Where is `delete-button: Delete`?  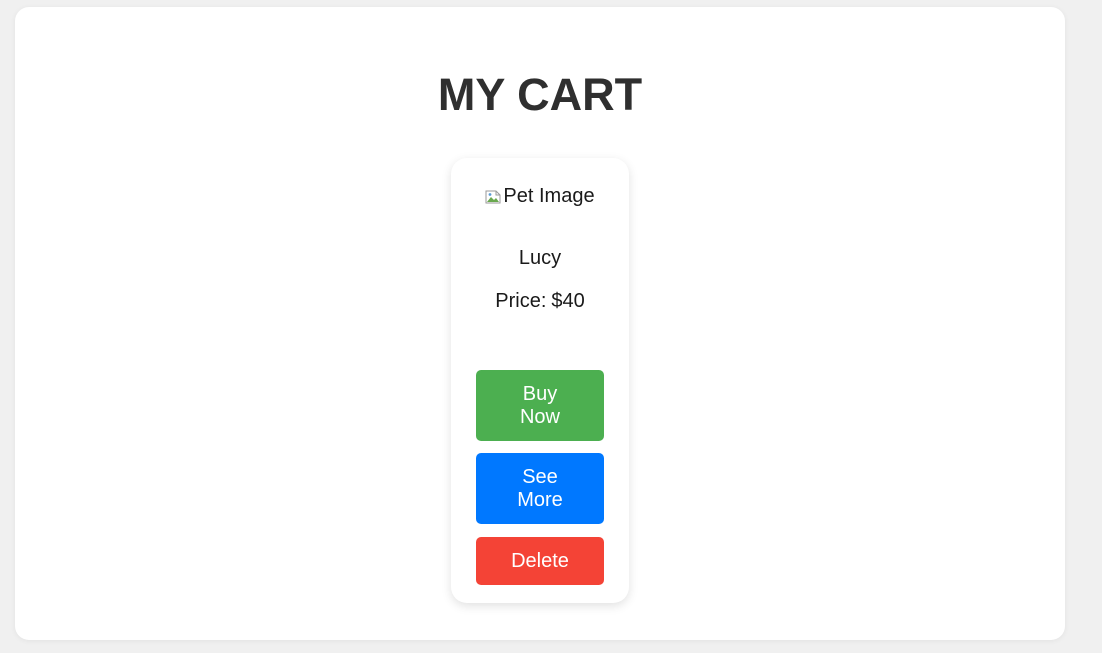 delete-button: Delete is located at coordinates (540, 561).